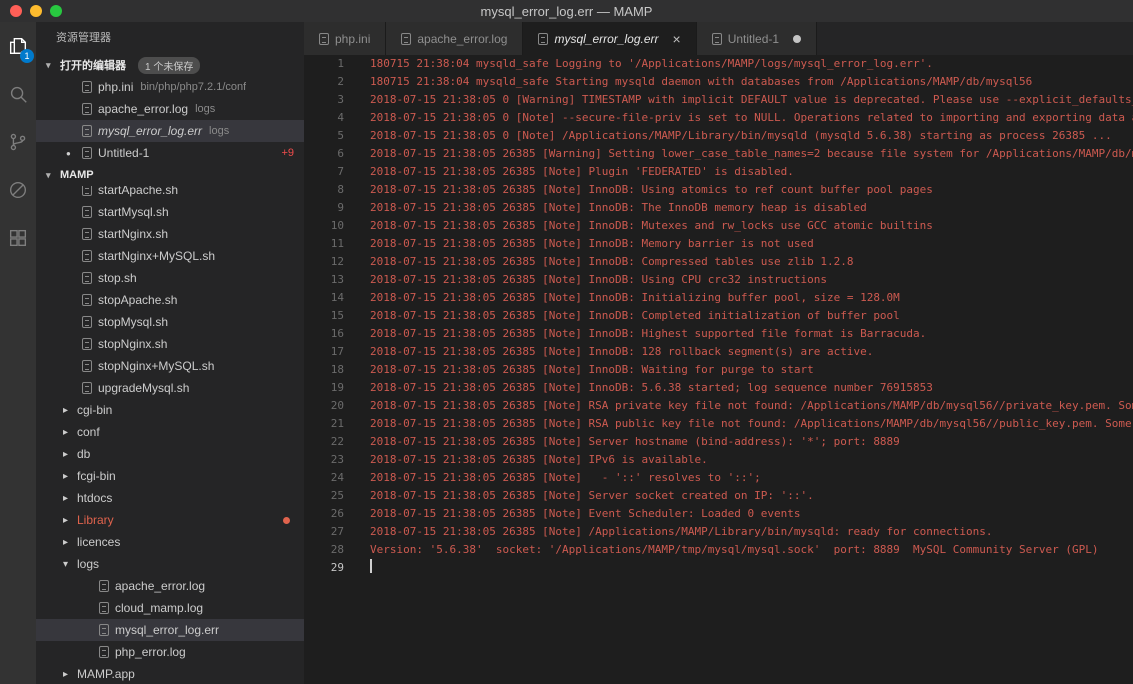  Describe the element at coordinates (18, 94) in the screenshot. I see `activity-search` at that location.